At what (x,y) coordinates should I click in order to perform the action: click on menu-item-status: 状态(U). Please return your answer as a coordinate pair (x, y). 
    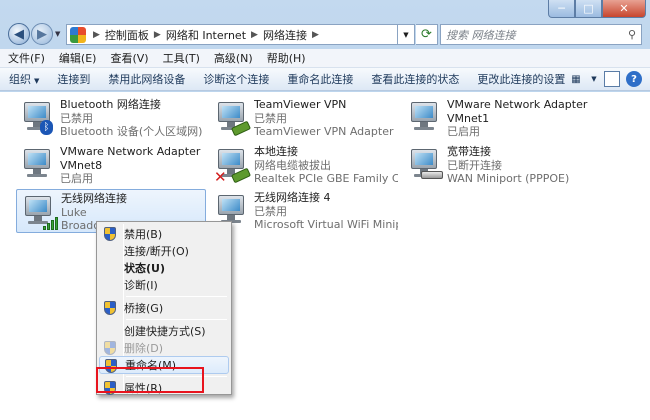
    Looking at the image, I should click on (164, 268).